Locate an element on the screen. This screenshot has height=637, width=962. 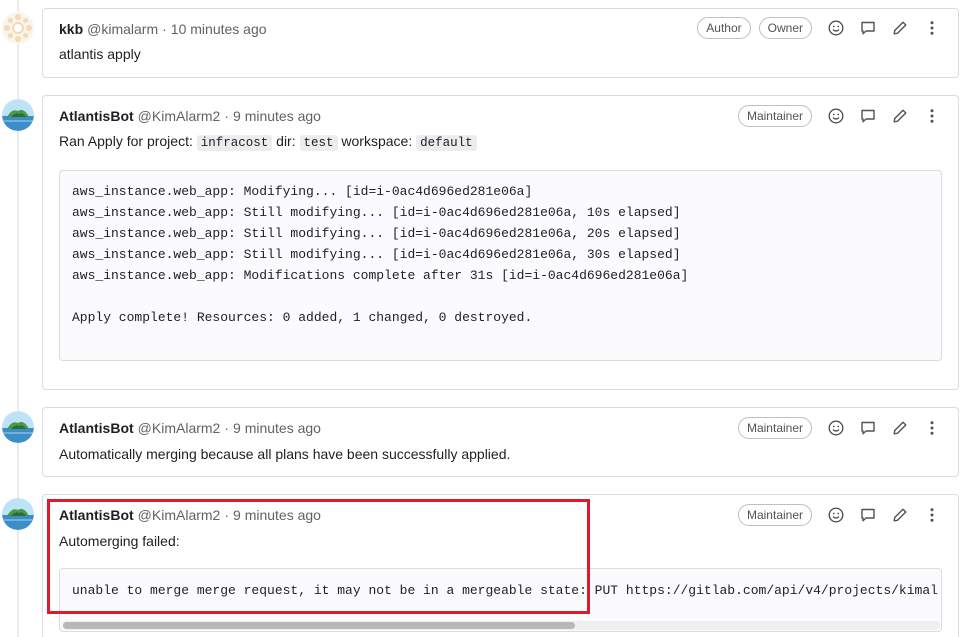
dir-code: test is located at coordinates (318, 143).